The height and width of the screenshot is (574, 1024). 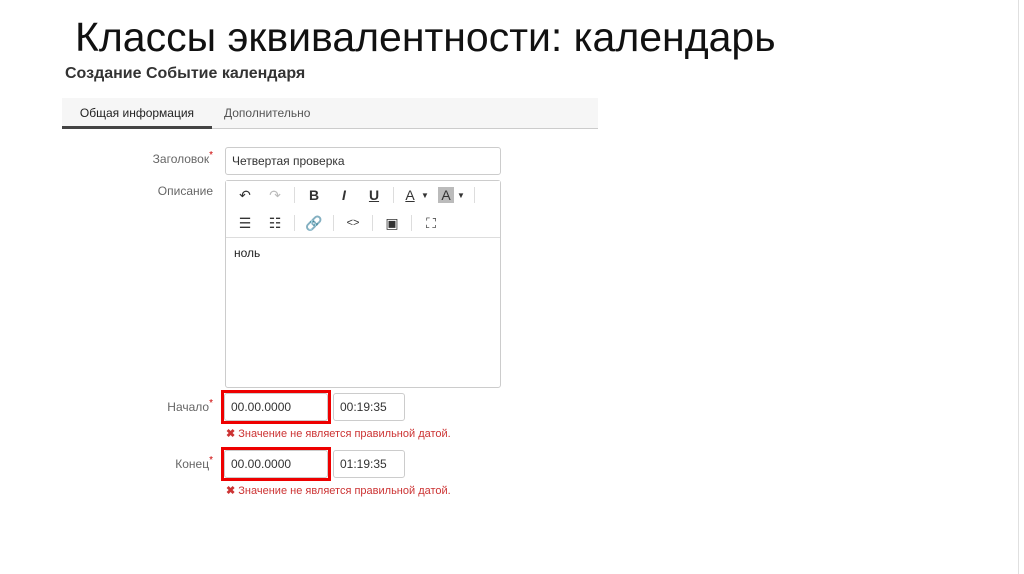 I want to click on description-label: Описание, so click(x=185, y=191).